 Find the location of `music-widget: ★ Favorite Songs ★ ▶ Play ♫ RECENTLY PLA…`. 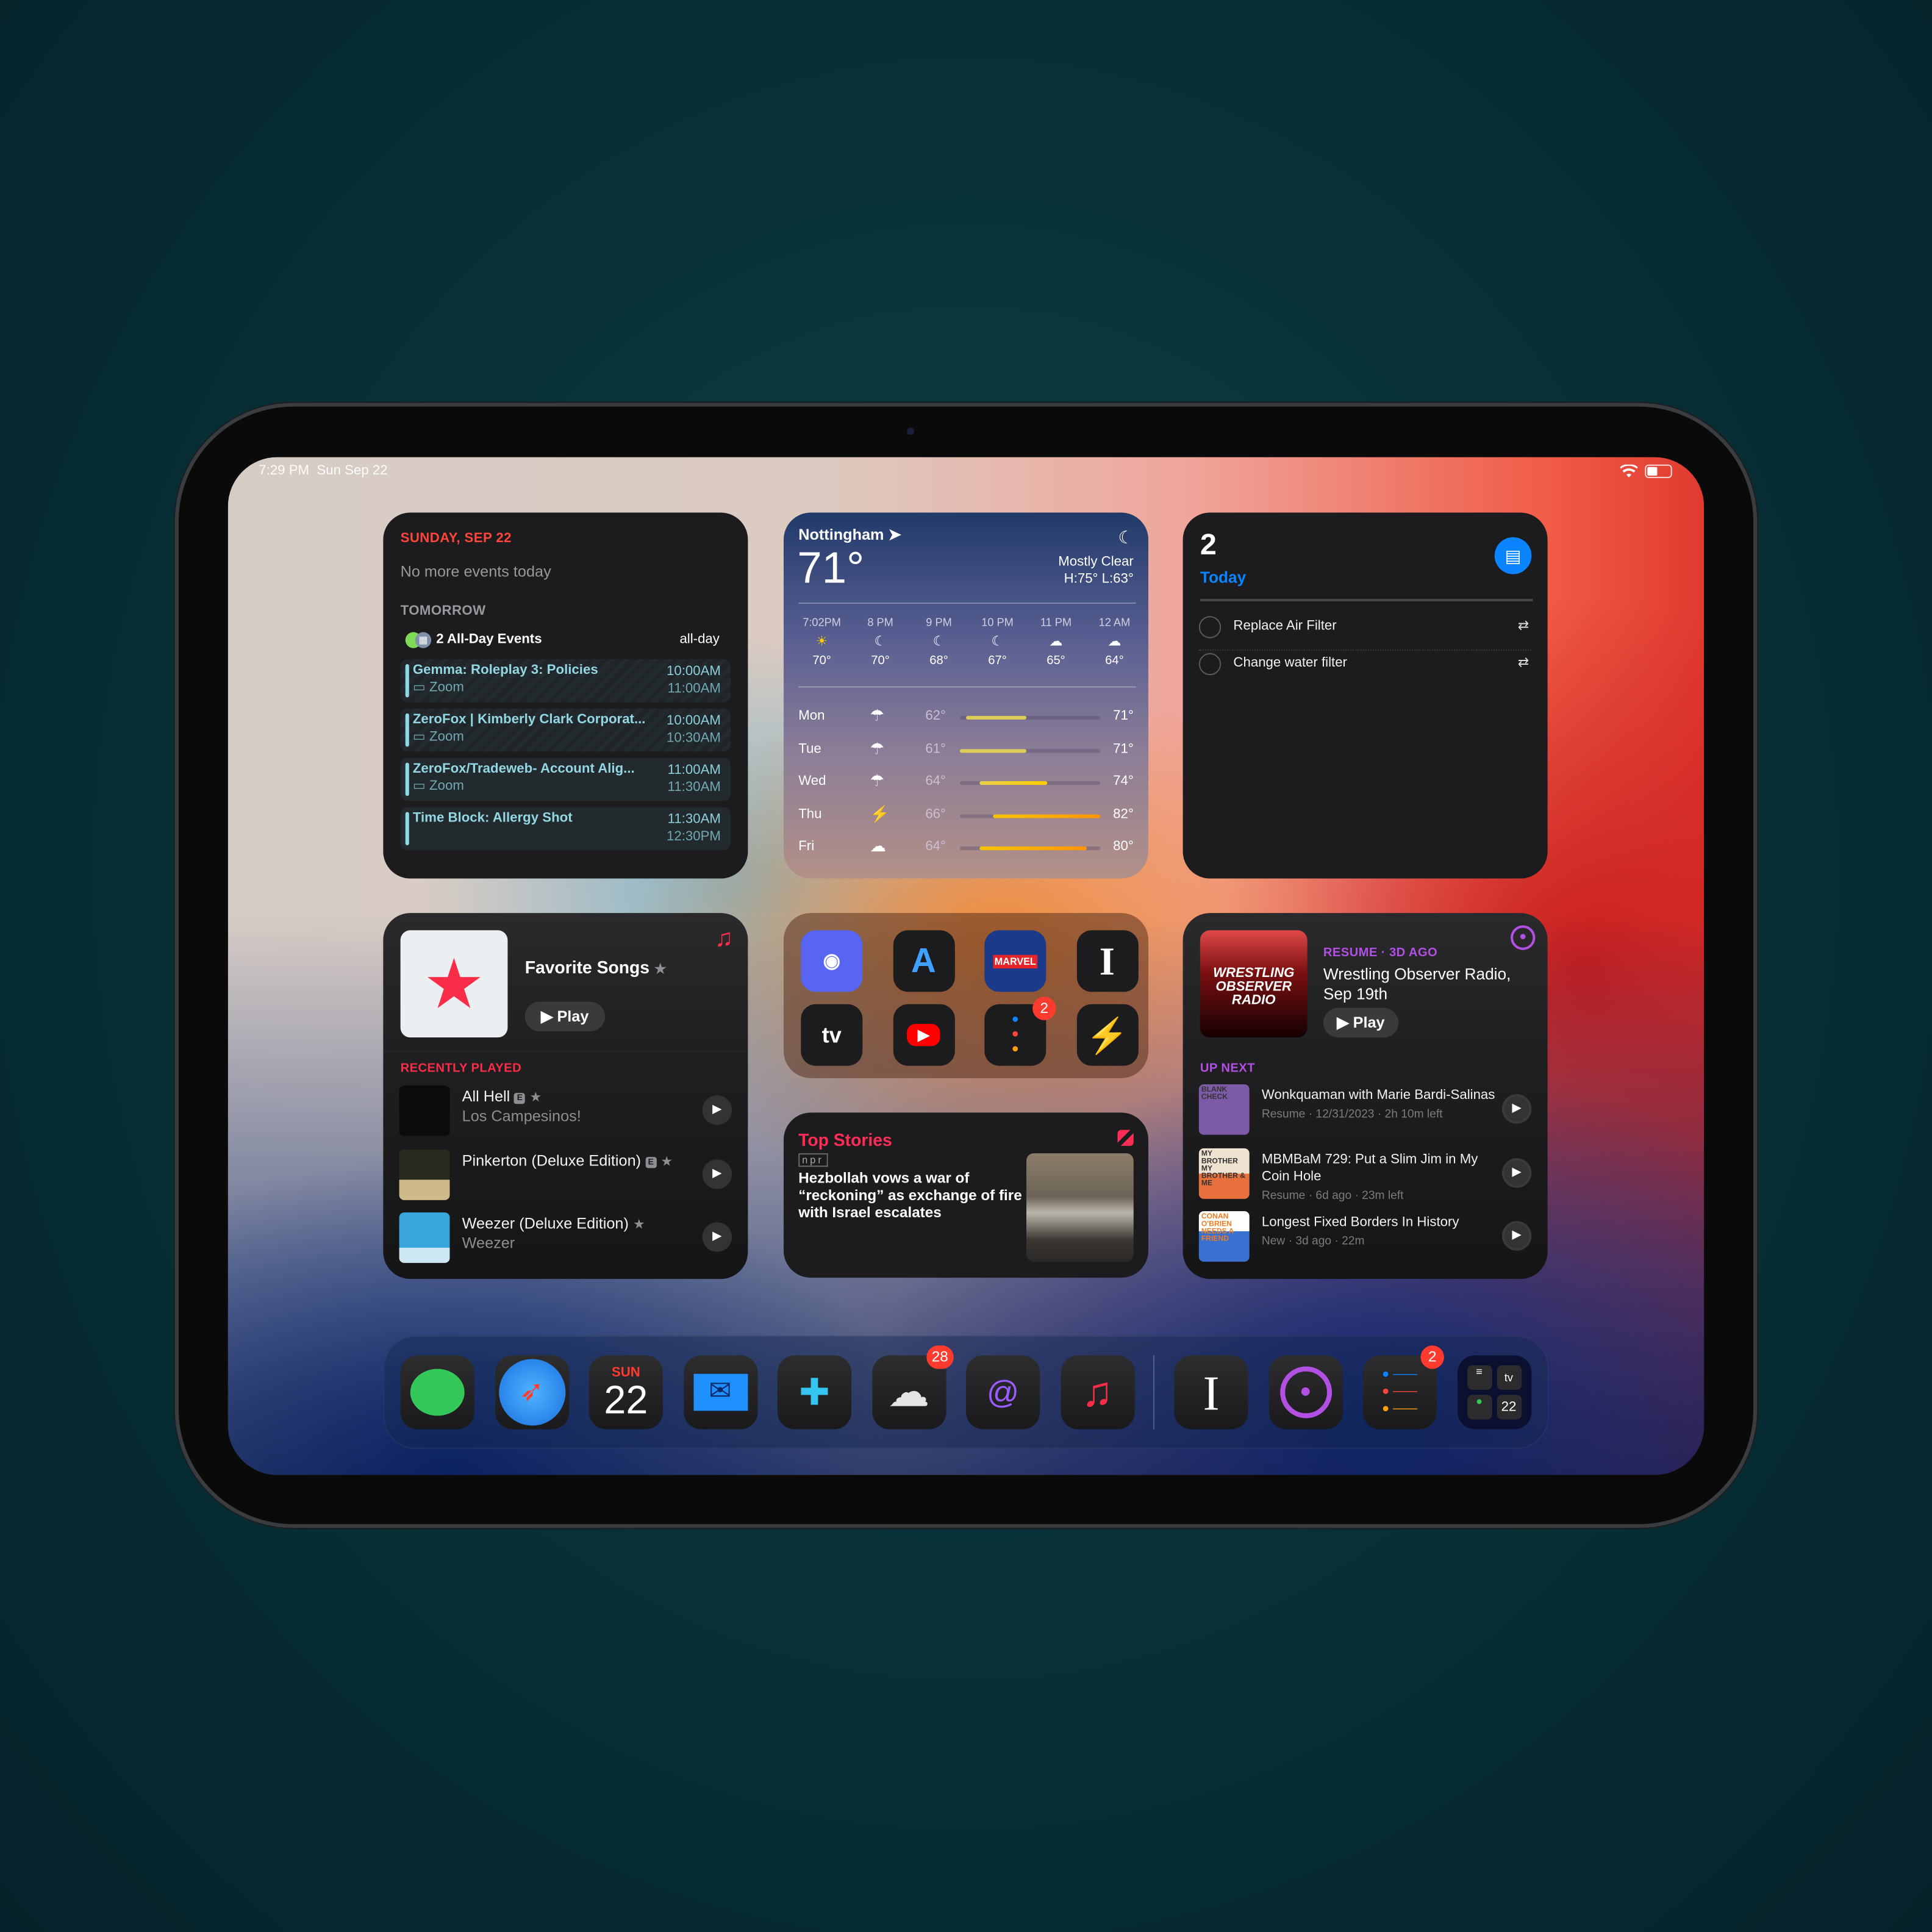

music-widget: ★ Favorite Songs ★ ▶ Play ♫ RECENTLY PLA… is located at coordinates (565, 1096).